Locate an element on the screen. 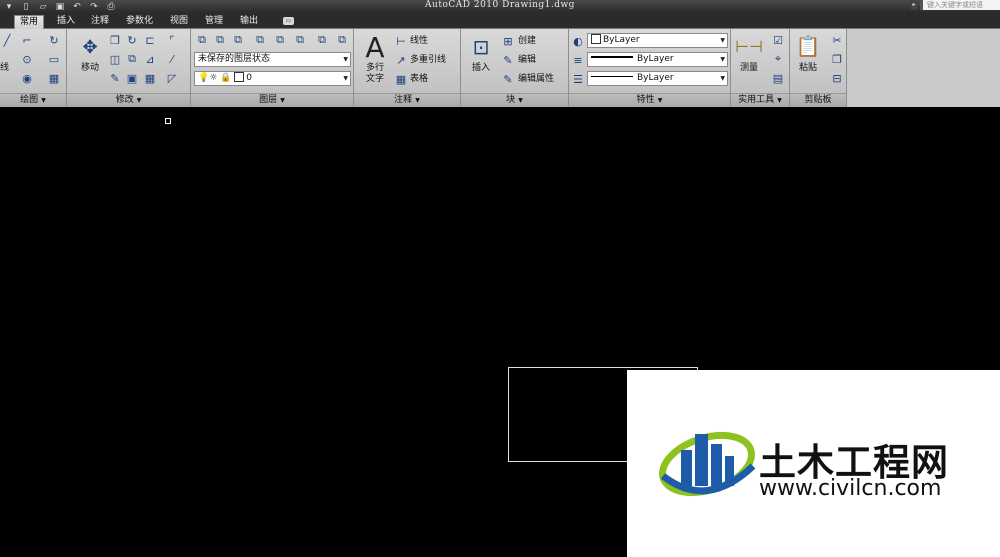 The height and width of the screenshot is (557, 1000). line-icon: ╱ is located at coordinates (7, 40).